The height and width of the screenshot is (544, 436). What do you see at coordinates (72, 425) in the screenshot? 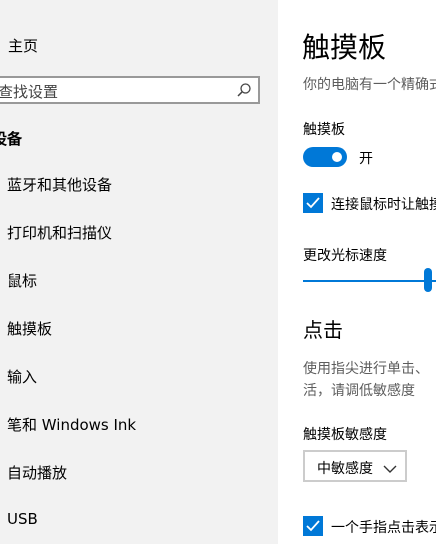
I see `sidebar-item-label: 笔和 Windows Ink` at bounding box center [72, 425].